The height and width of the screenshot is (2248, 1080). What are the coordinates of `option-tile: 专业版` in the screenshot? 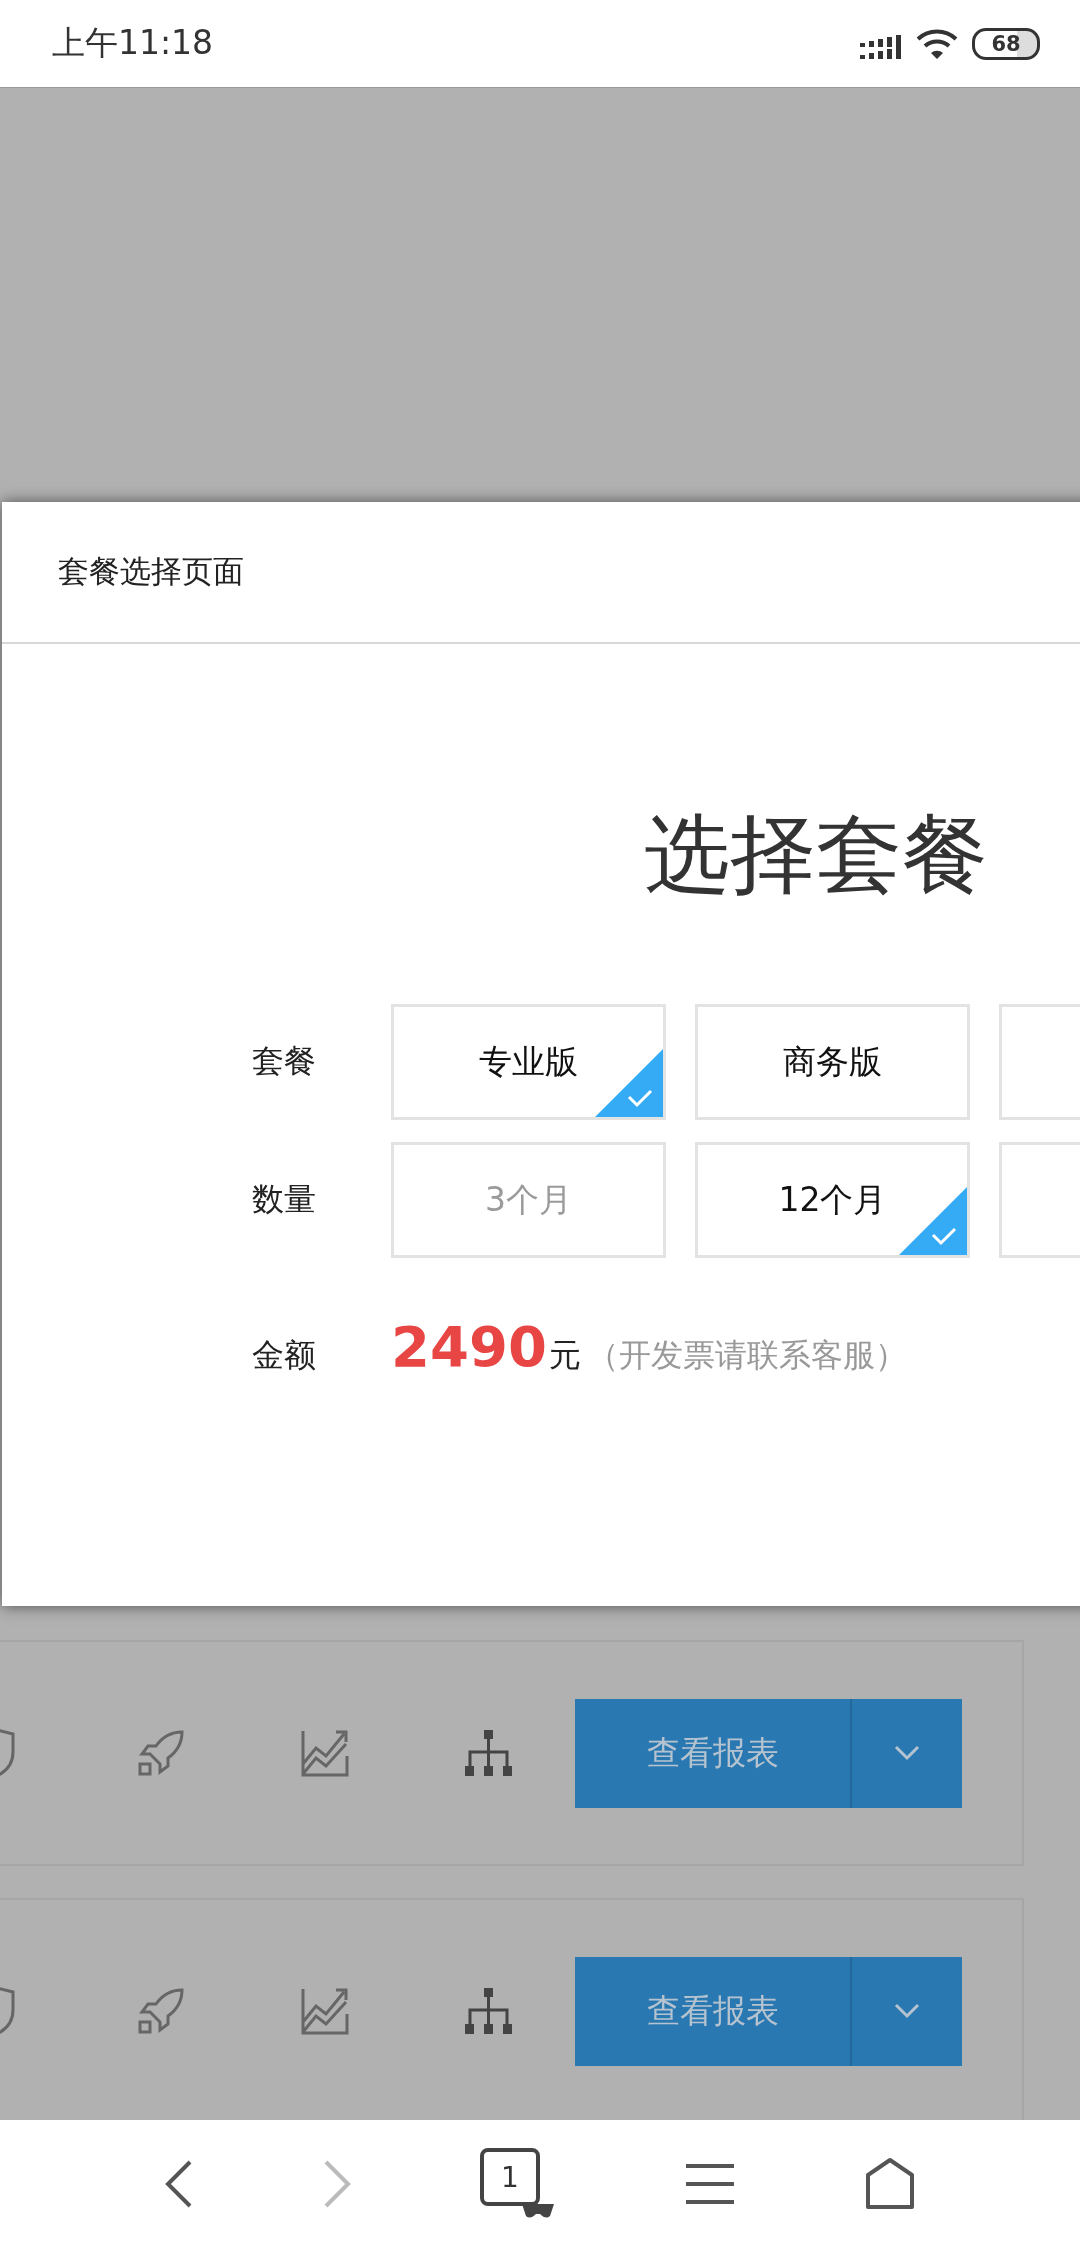 It's located at (528, 1062).